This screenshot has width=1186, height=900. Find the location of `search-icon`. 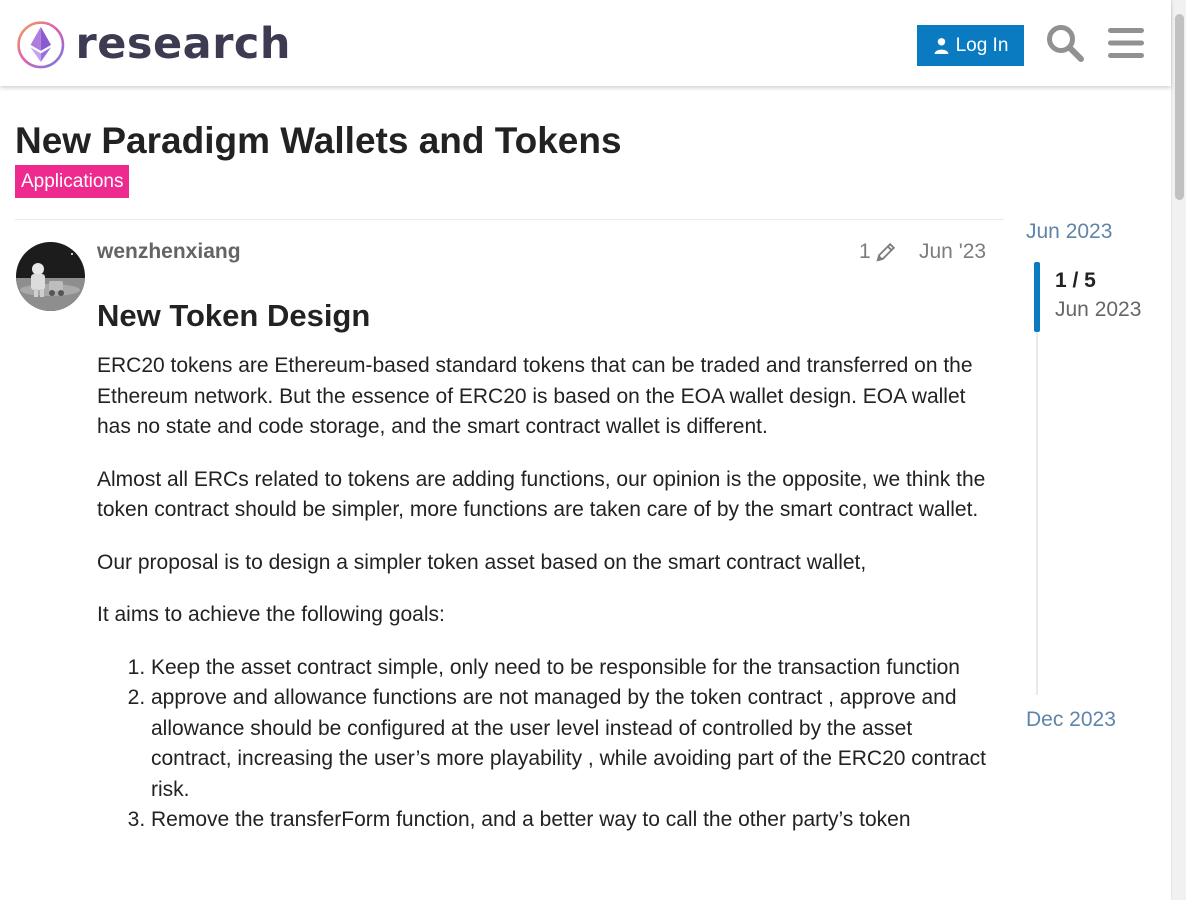

search-icon is located at coordinates (1065, 43).